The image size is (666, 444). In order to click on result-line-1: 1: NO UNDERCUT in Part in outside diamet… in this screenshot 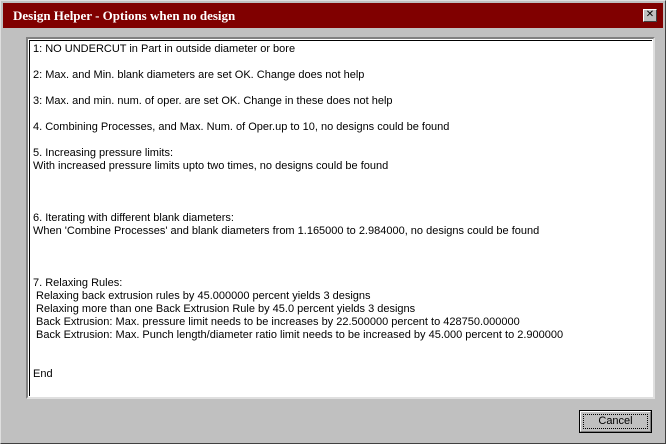, I will do `click(164, 49)`.